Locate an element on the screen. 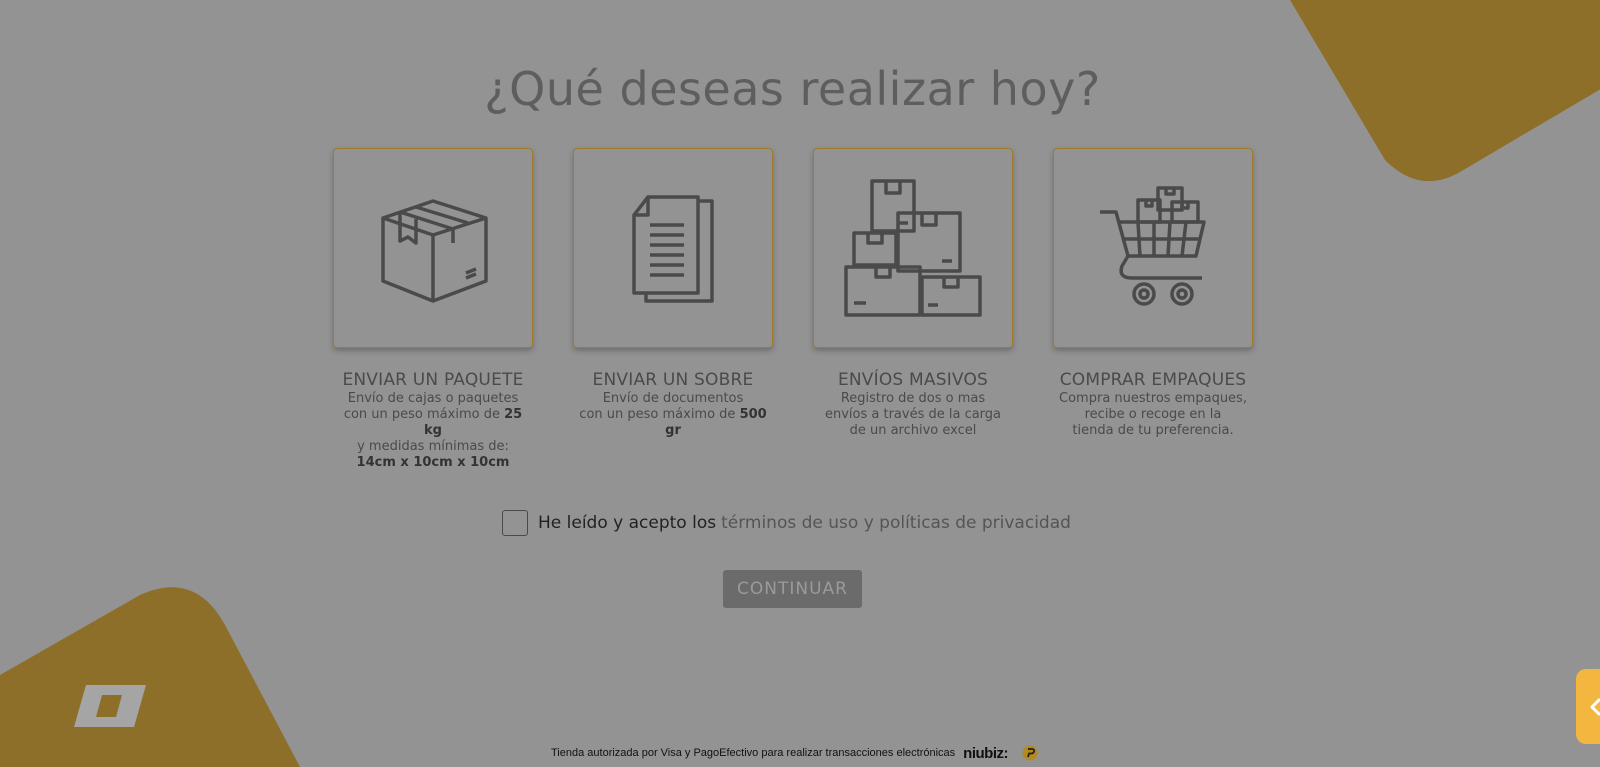 The image size is (1600, 767). side-panel-toggle is located at coordinates (1588, 706).